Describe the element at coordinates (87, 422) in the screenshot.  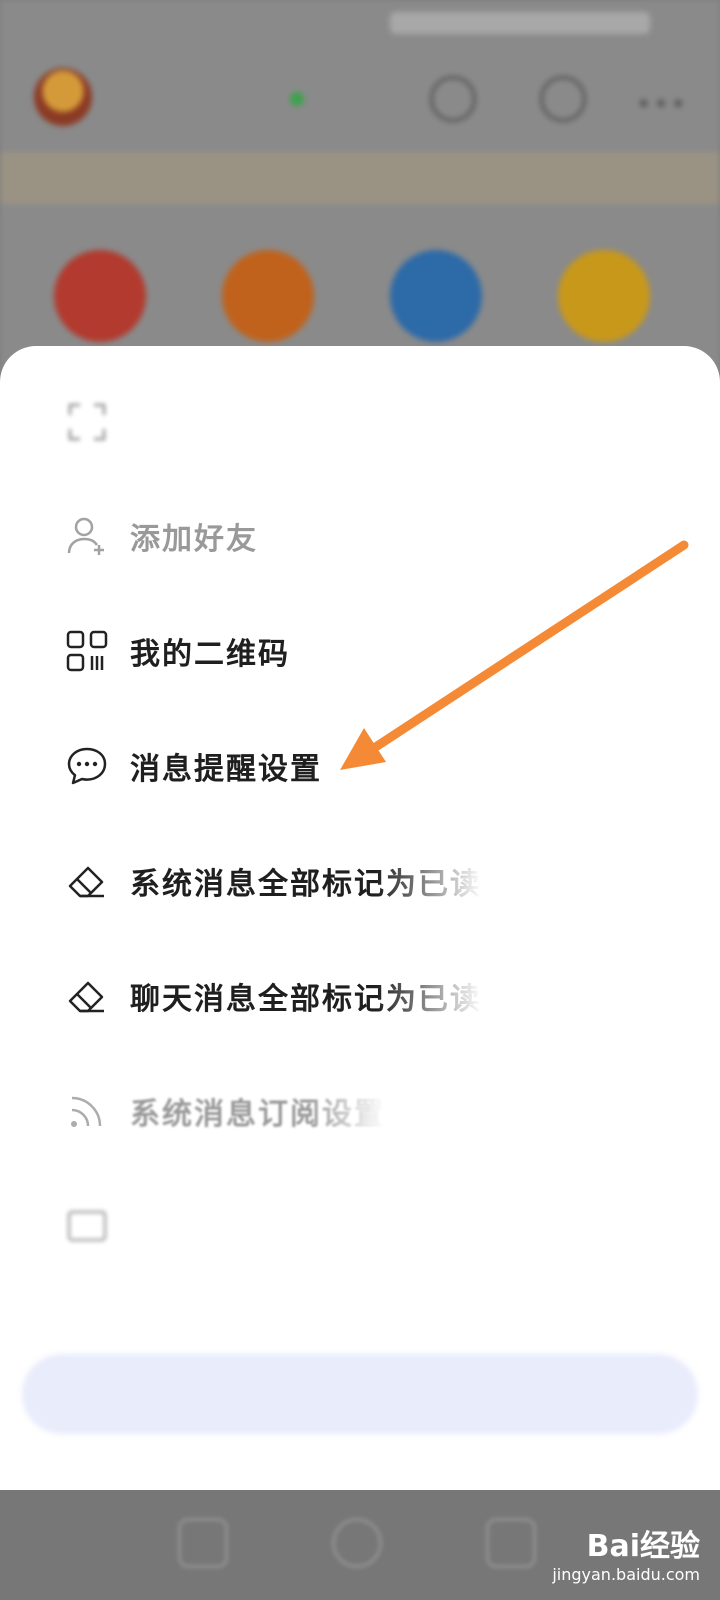
I see `scan-icon` at that location.